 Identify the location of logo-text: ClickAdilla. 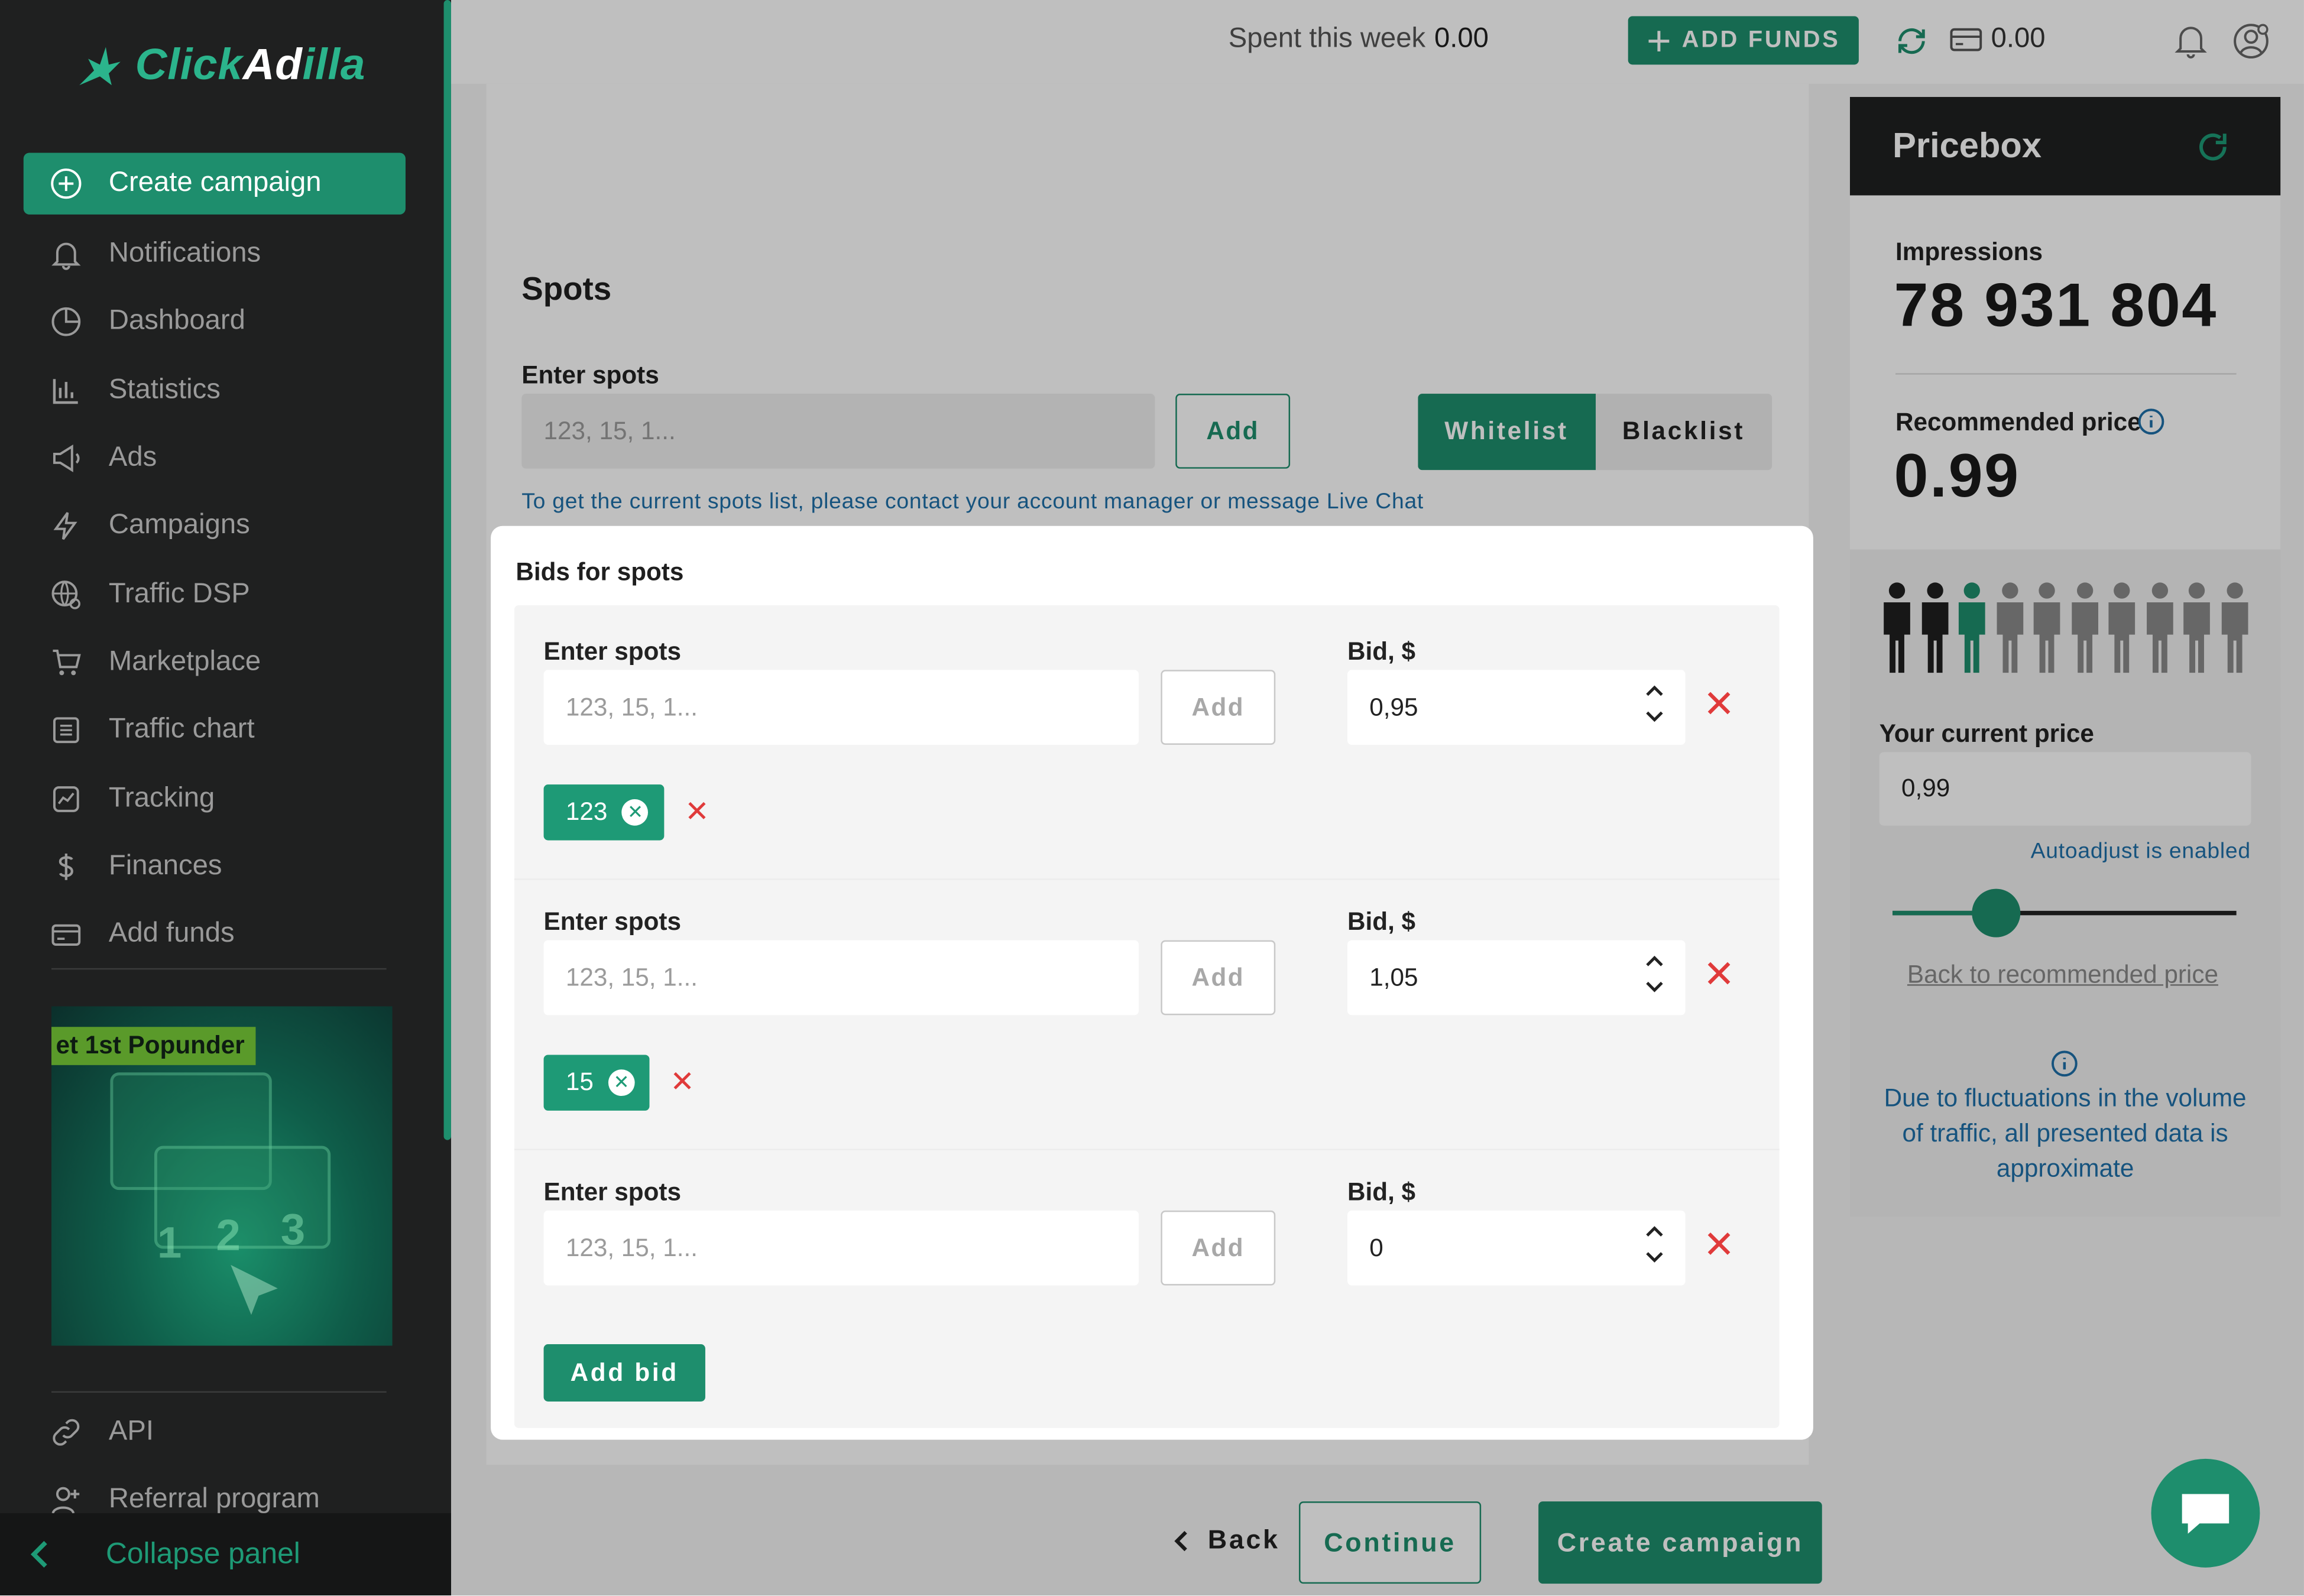
(250, 66).